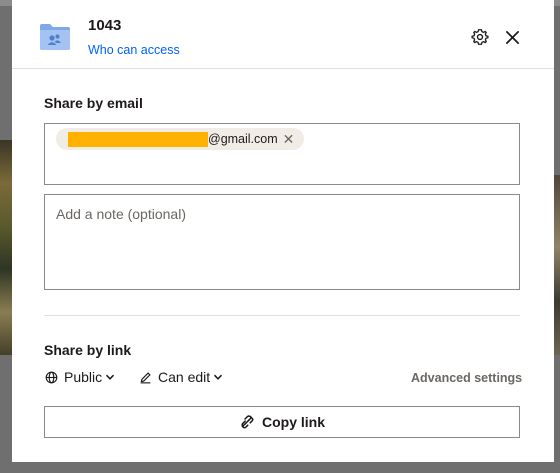 Image resolution: width=560 pixels, height=473 pixels. I want to click on permission-label: Can edit, so click(184, 377).